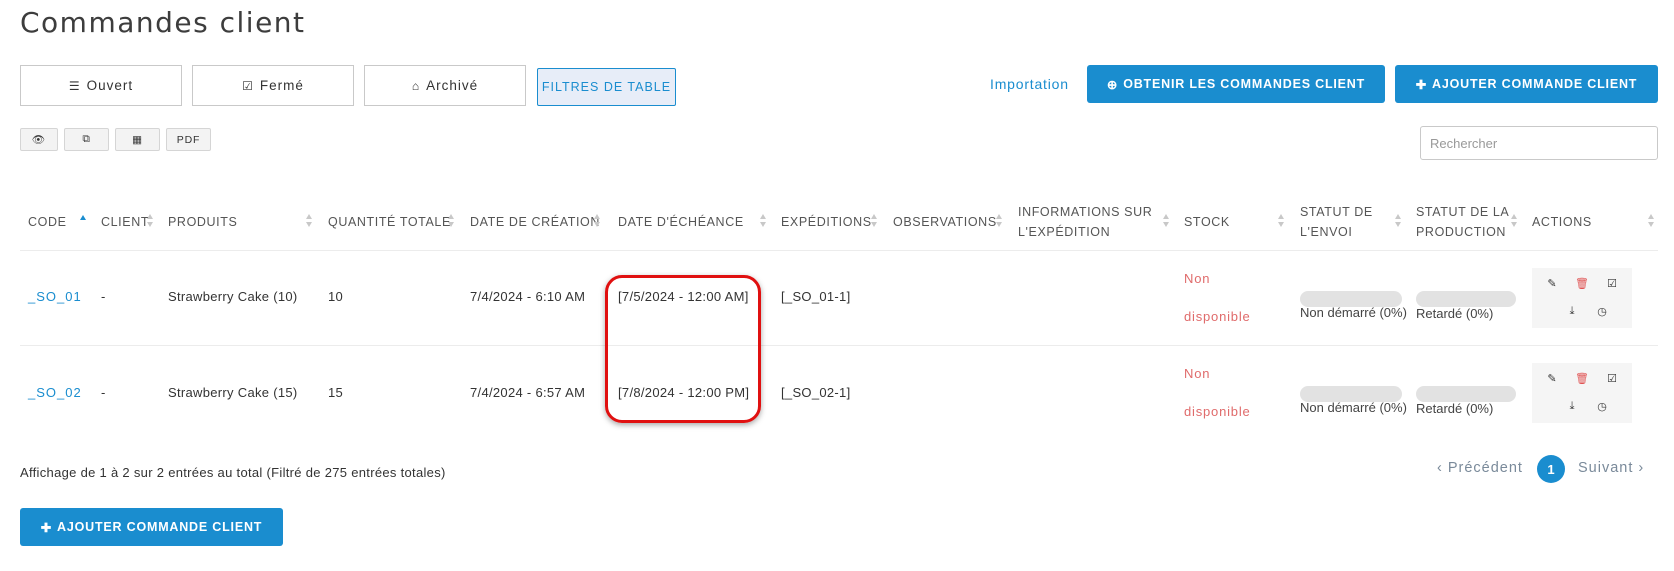  Describe the element at coordinates (1461, 232) in the screenshot. I see `th-prod-line-2: PRODUCTION` at that location.